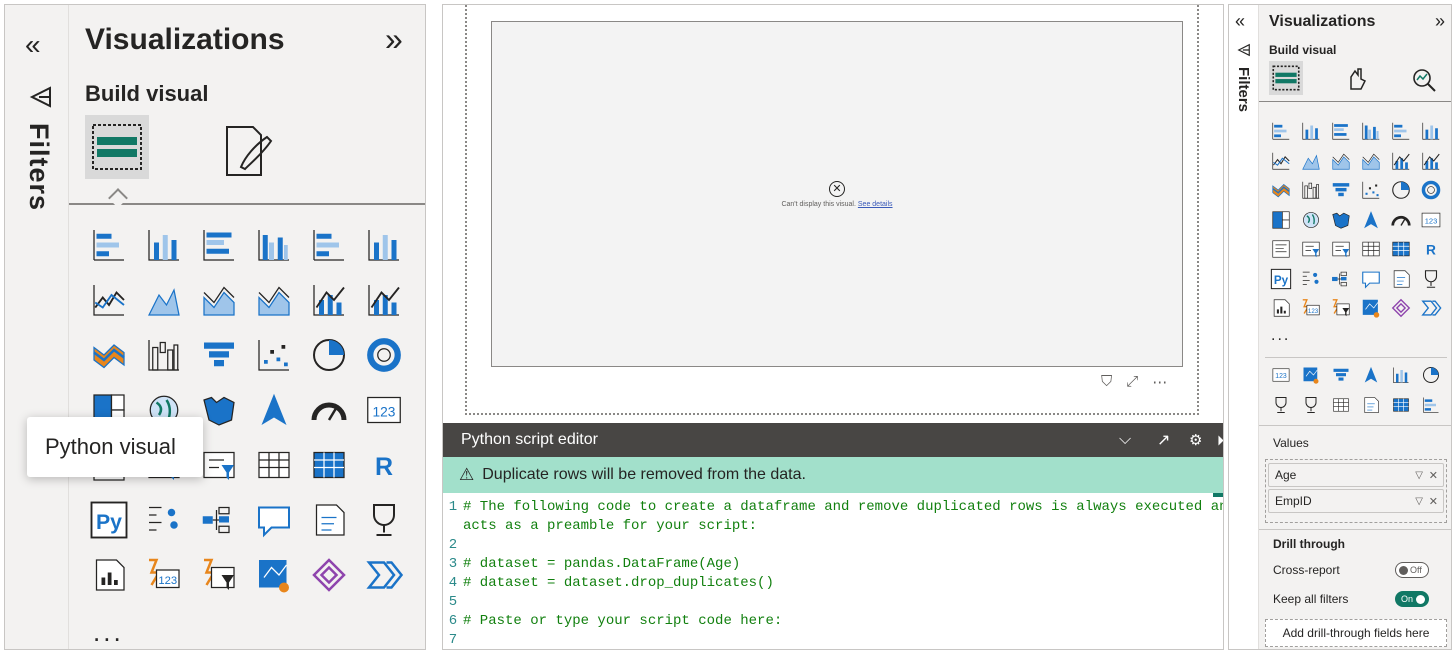 The image size is (1456, 655). Describe the element at coordinates (1401, 375) in the screenshot. I see `bullet-chart-icon` at that location.